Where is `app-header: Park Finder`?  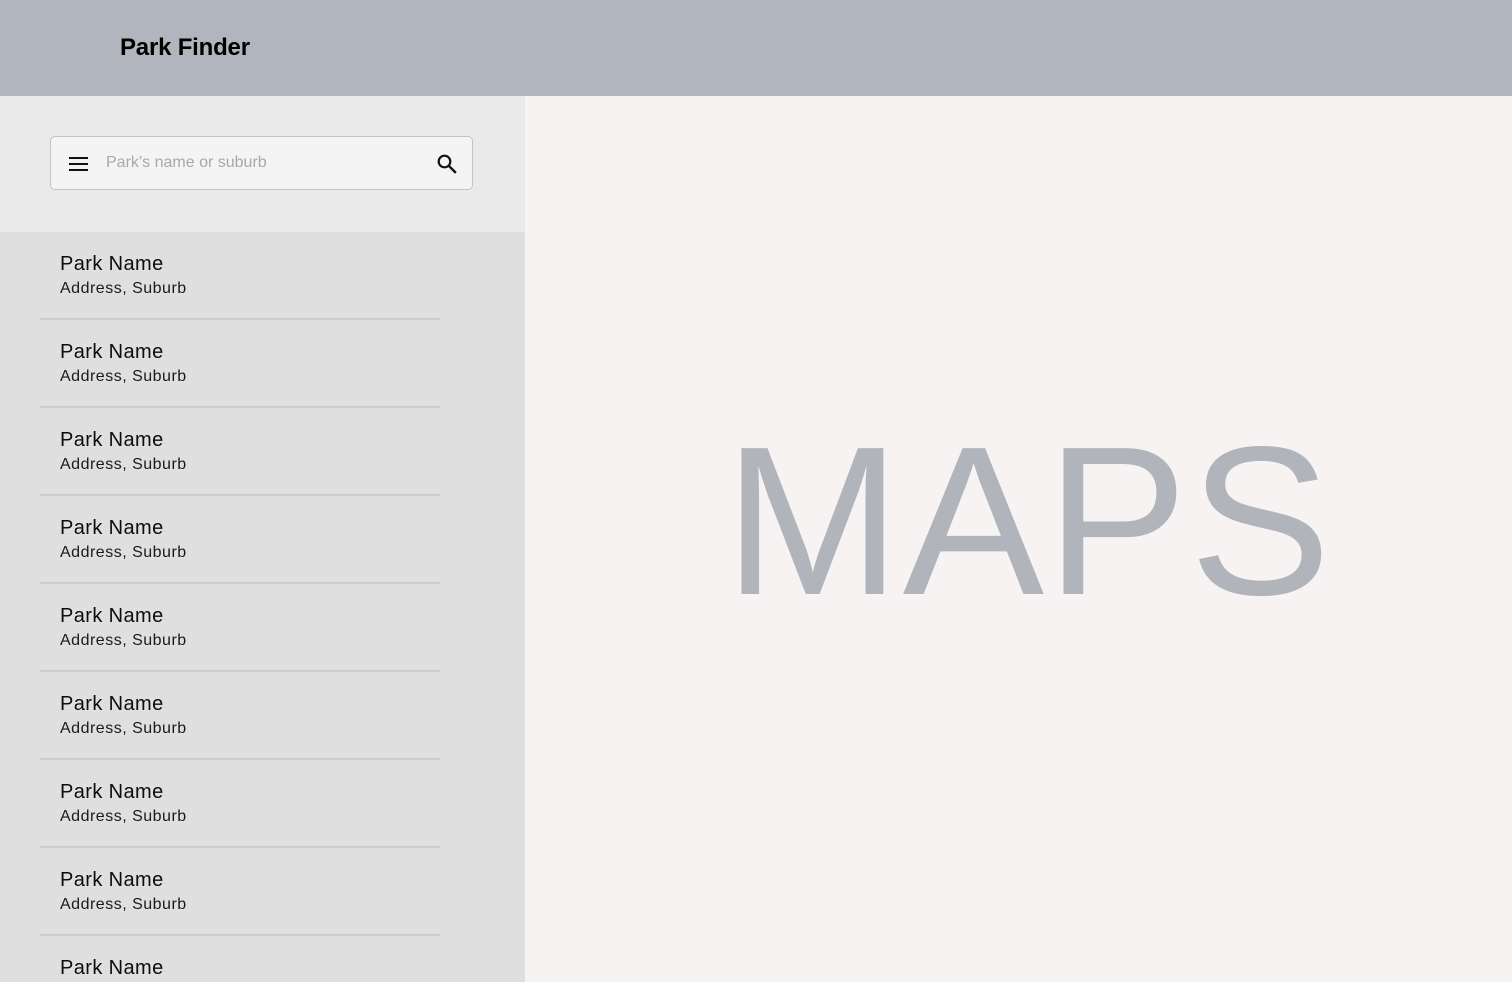
app-header: Park Finder is located at coordinates (756, 48).